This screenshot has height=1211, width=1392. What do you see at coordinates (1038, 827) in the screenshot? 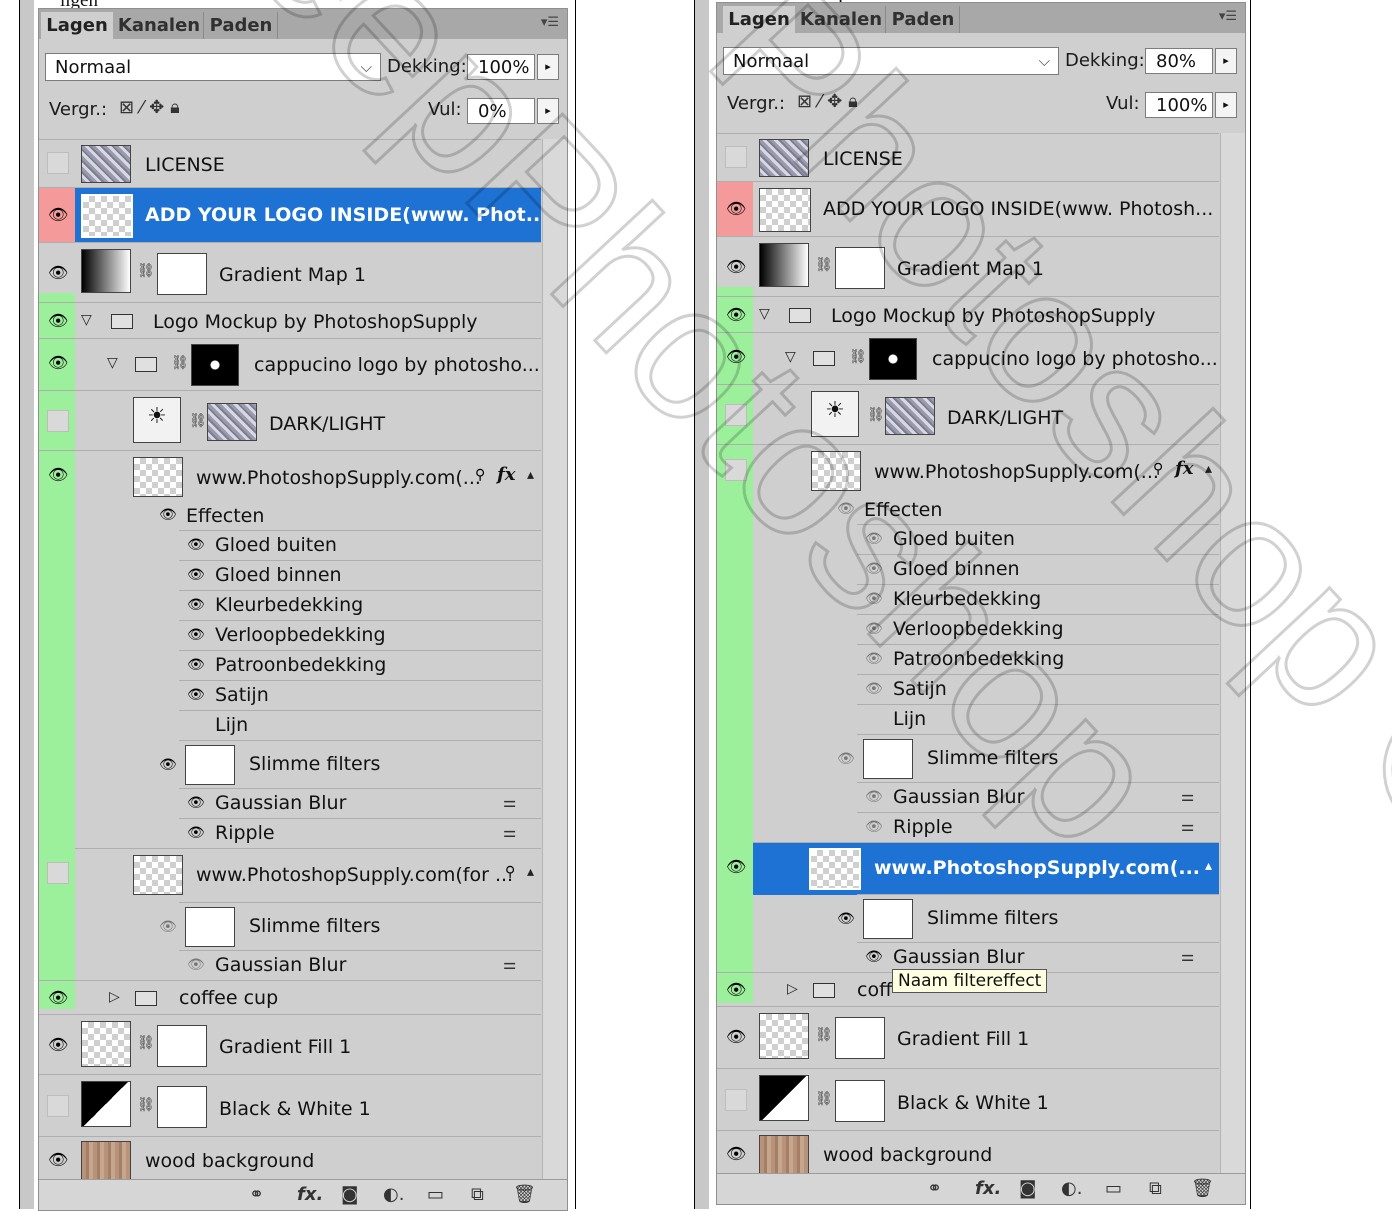
I see `filter-row: 👁︎ Ripple ⚌` at bounding box center [1038, 827].